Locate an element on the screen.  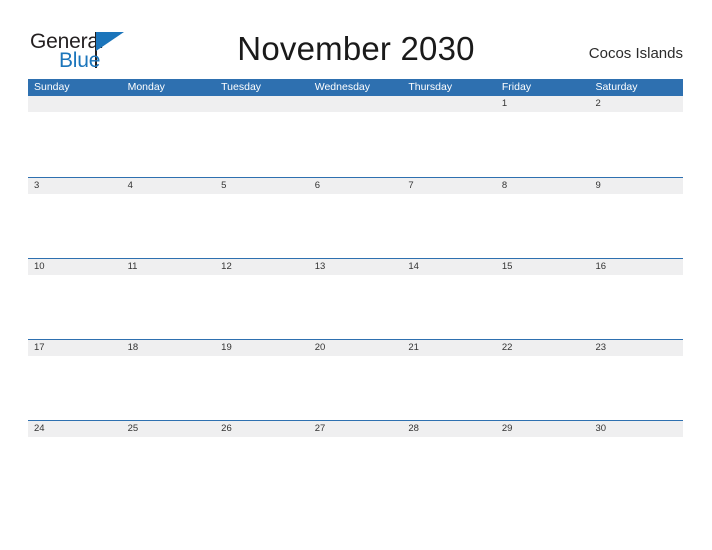
week-row: 24 25 26 27 28 29 30 is located at coordinates (355, 460).